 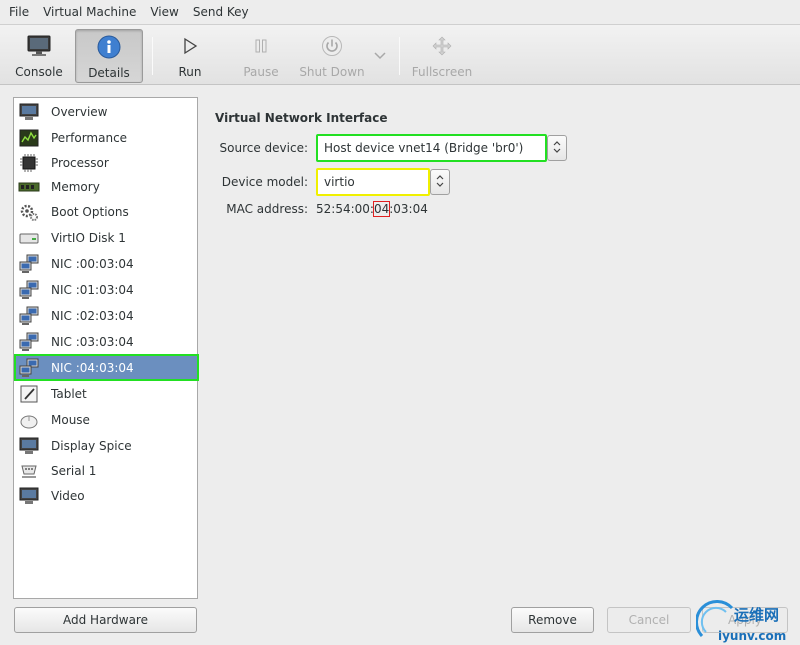 I want to click on sidebar-item-virtio-disk: VirtIO Disk 1, so click(x=106, y=237).